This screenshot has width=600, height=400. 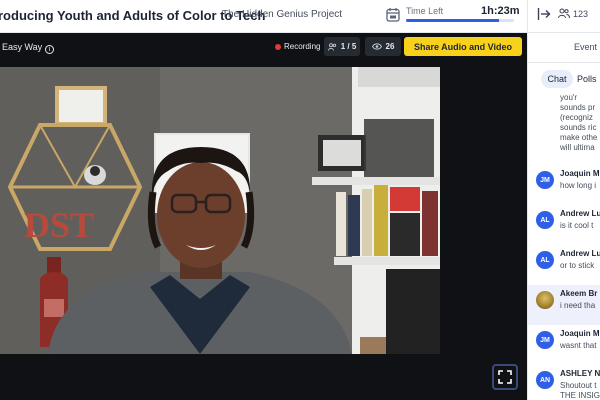 I want to click on avatar, so click(x=545, y=300).